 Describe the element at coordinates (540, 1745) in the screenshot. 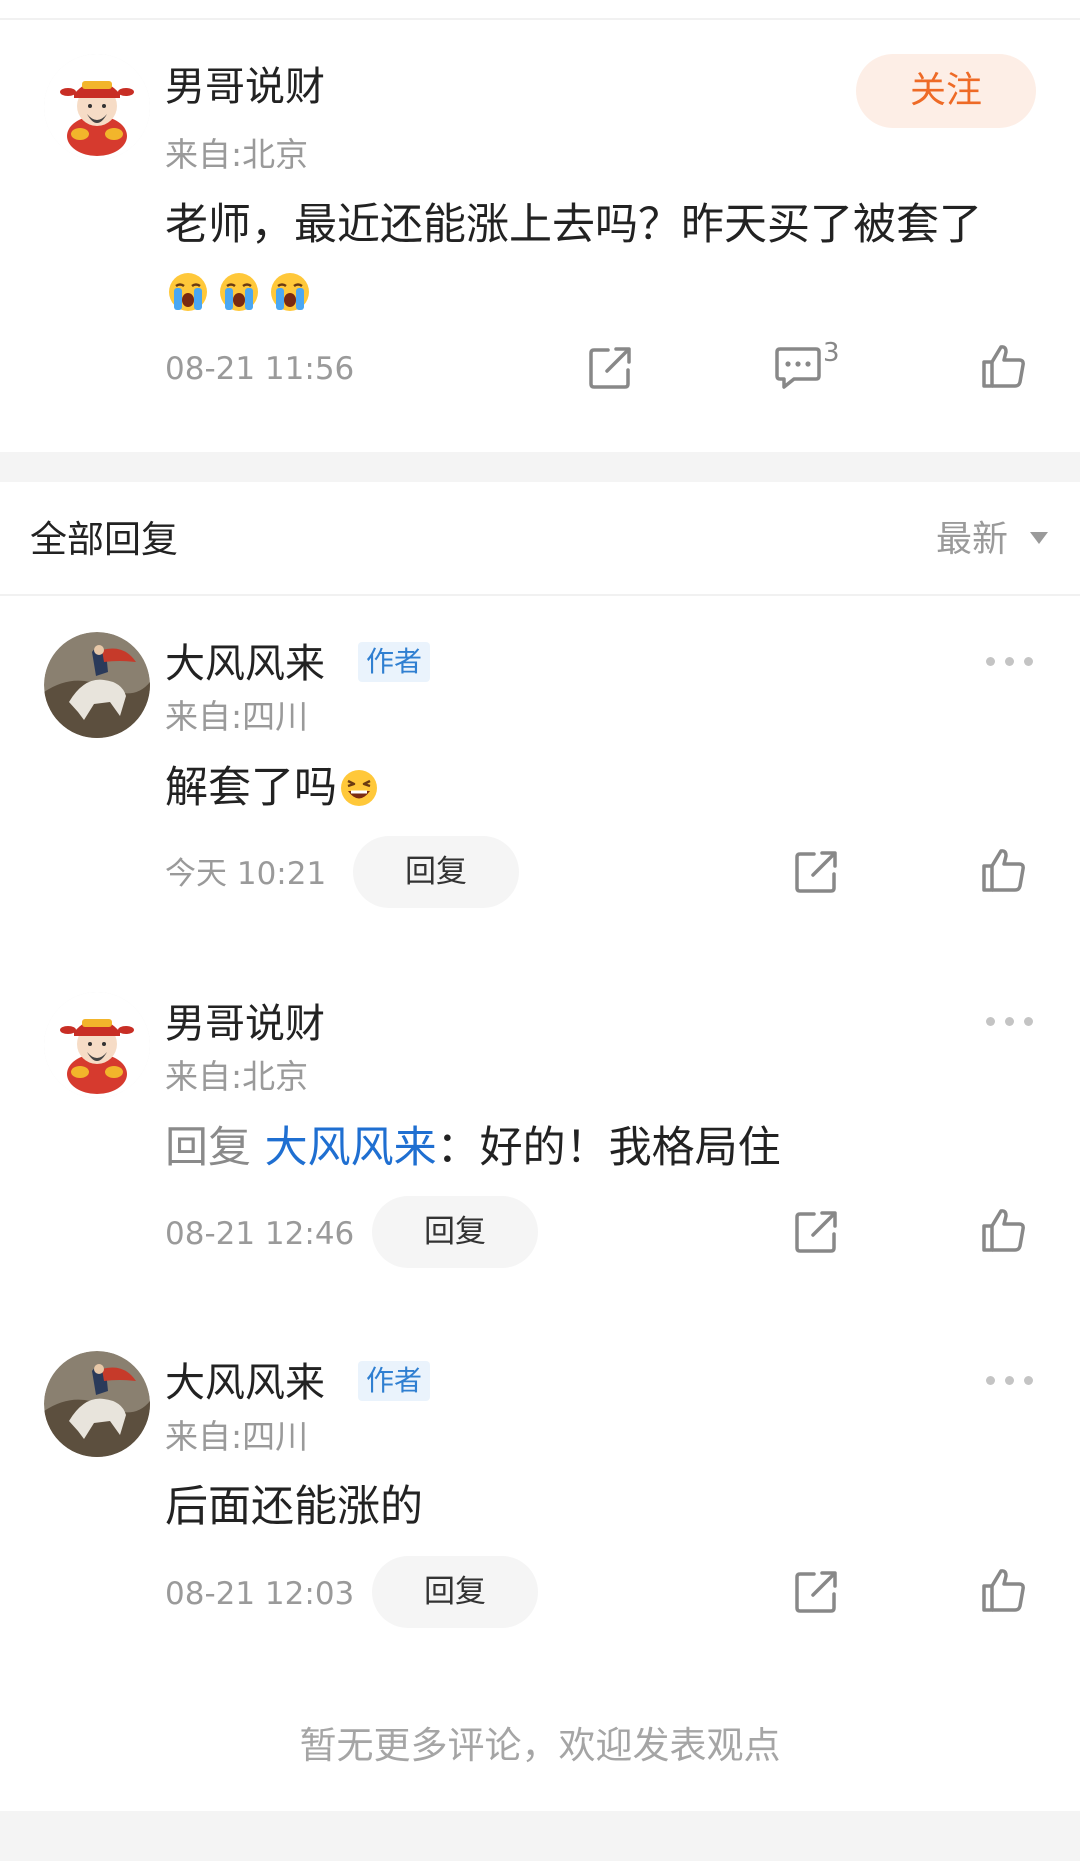

I see `no-more-comments-text: 暂无更多评论，欢迎发表观点` at that location.